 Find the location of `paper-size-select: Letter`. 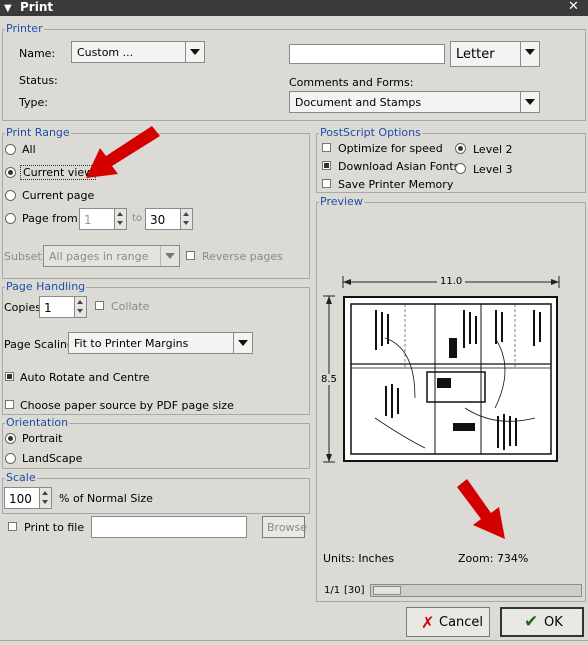

paper-size-select: Letter is located at coordinates (495, 54).